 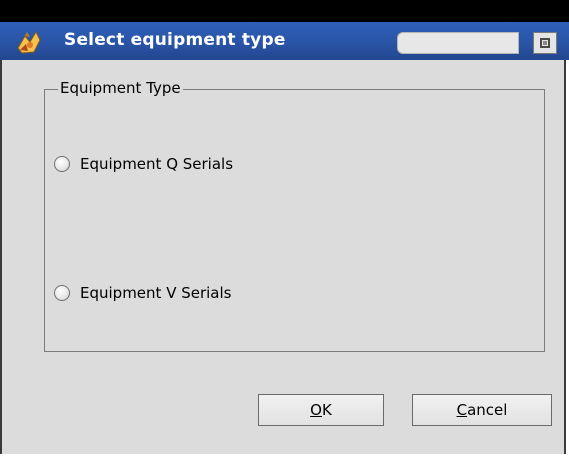 I want to click on restore-button, so click(x=545, y=43).